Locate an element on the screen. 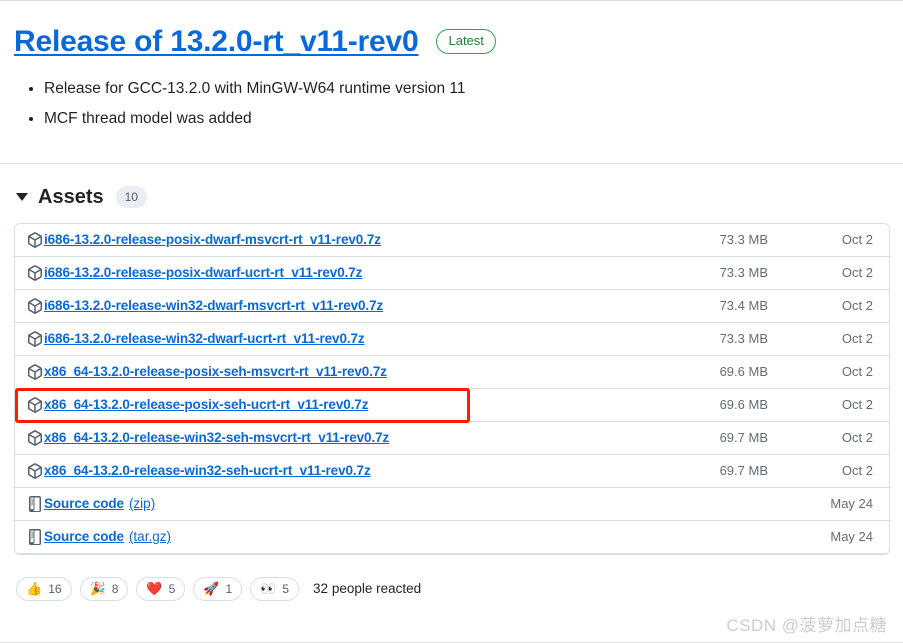 This screenshot has width=903, height=643. reaction-count: 8 is located at coordinates (115, 588).